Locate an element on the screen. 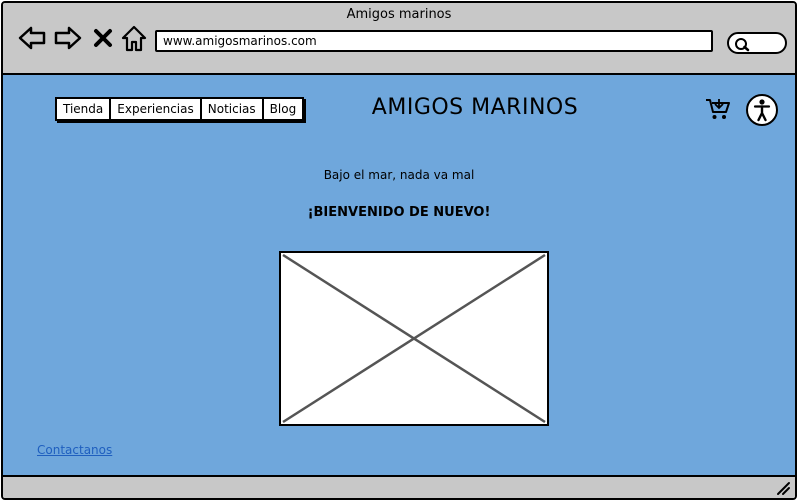  site-title: AMIGOS MARINOS is located at coordinates (475, 107).